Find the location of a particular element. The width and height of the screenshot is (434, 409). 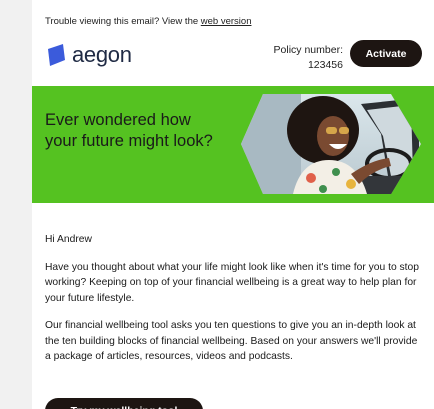

policy-number: 123456 is located at coordinates (325, 65).